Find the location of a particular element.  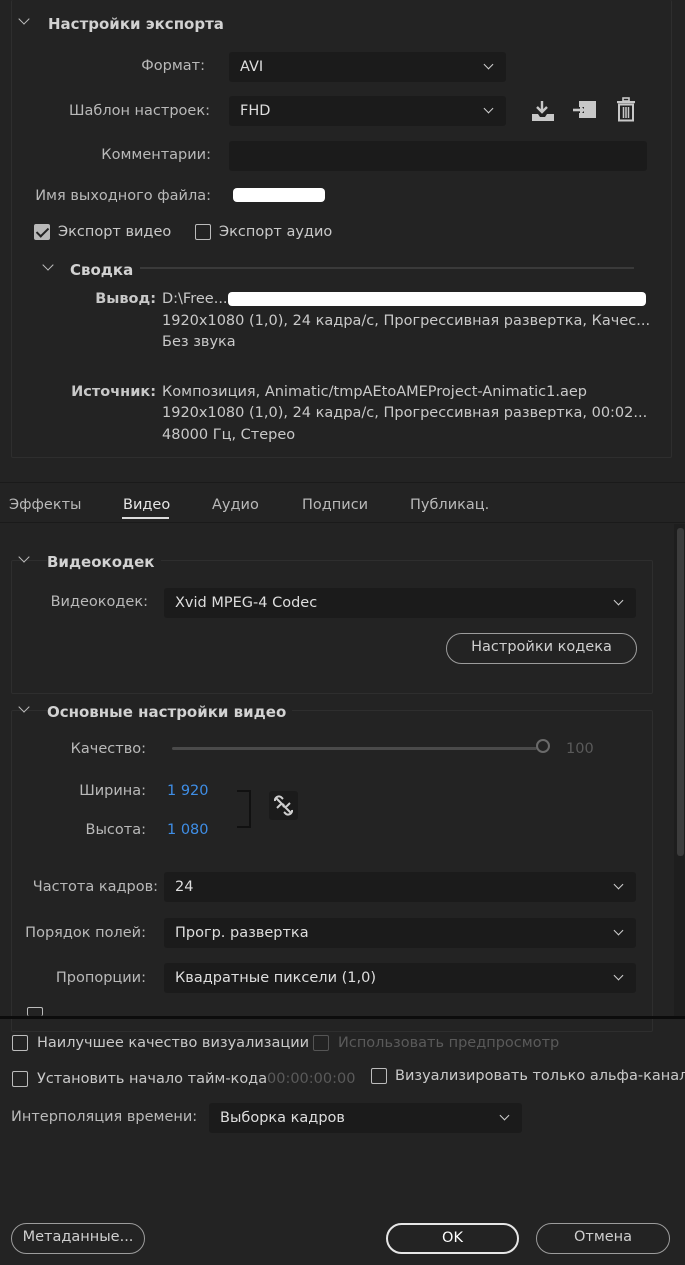

output-line3: Без звука is located at coordinates (199, 342).